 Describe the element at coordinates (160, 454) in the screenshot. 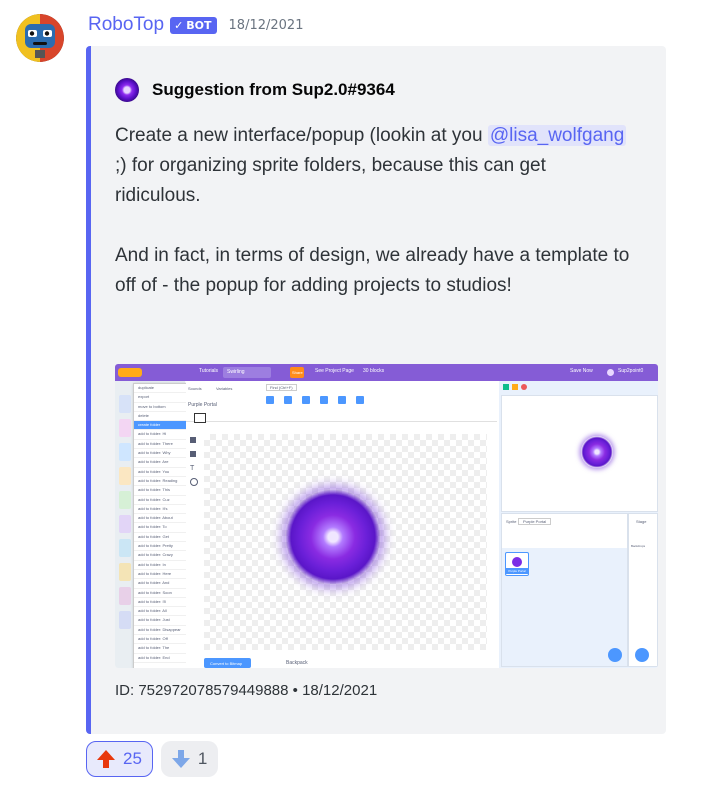

I see `context-menu-item: add to folder: Why` at that location.